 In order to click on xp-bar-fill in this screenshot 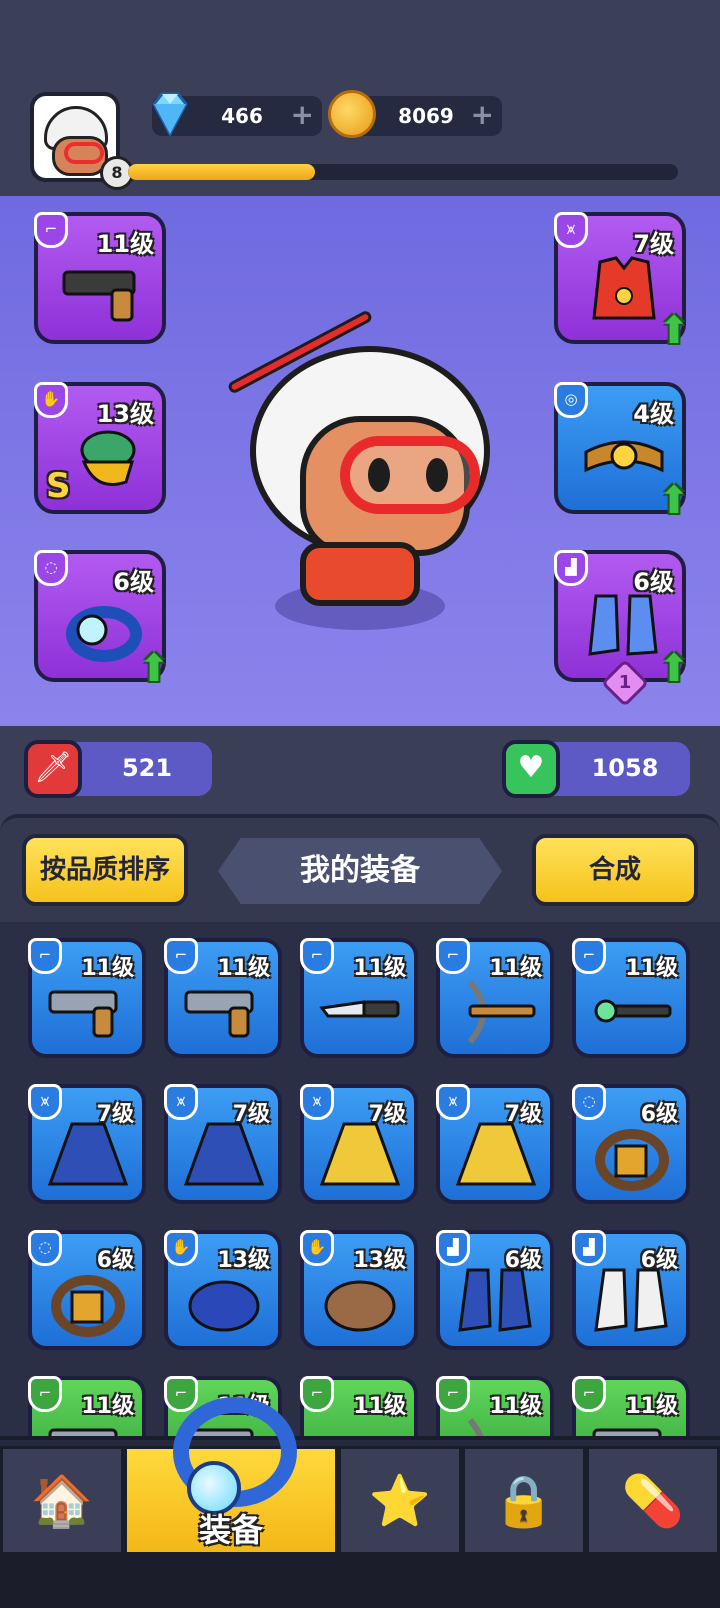, I will do `click(221, 172)`.